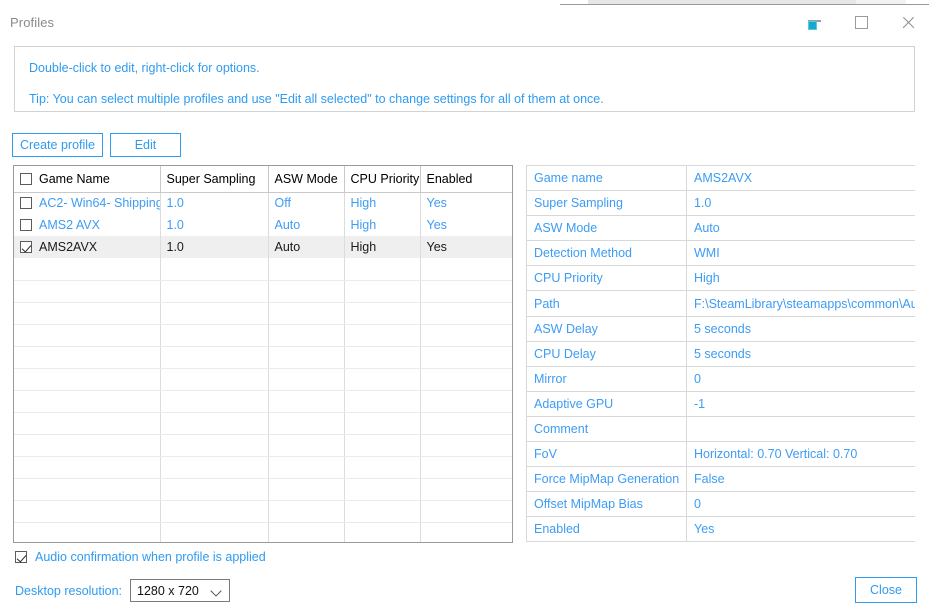  Describe the element at coordinates (32, 22) in the screenshot. I see `window-title: Profiles` at that location.